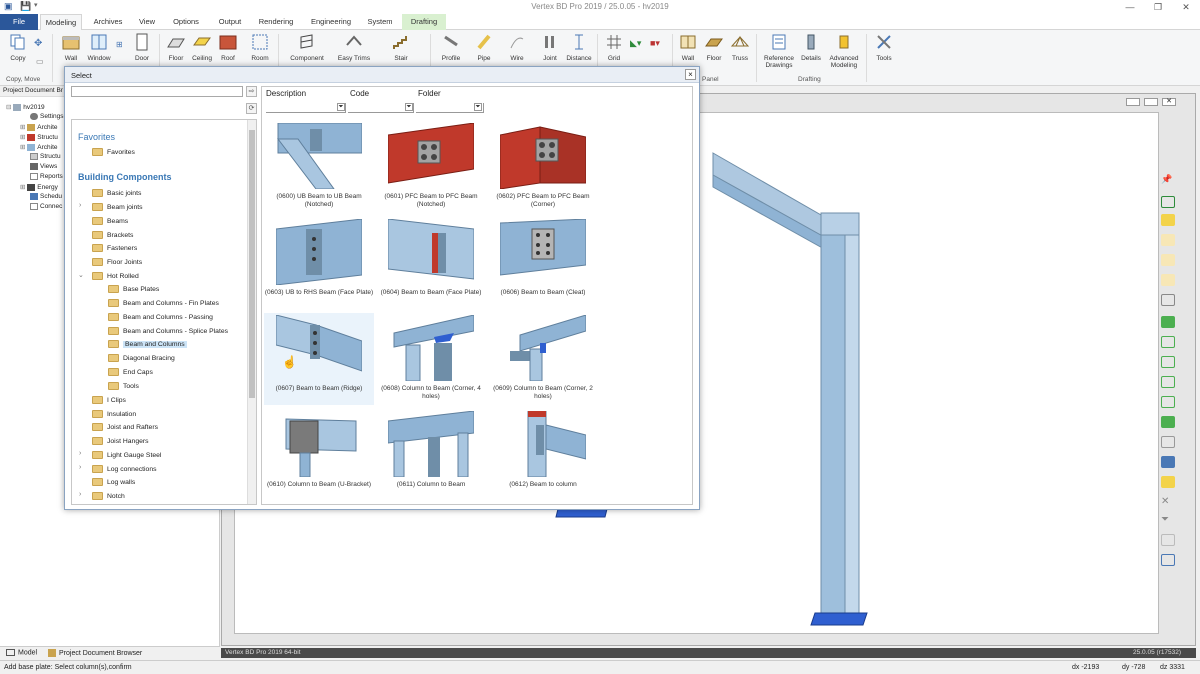  I want to click on move-icon: ✥, so click(38, 43).